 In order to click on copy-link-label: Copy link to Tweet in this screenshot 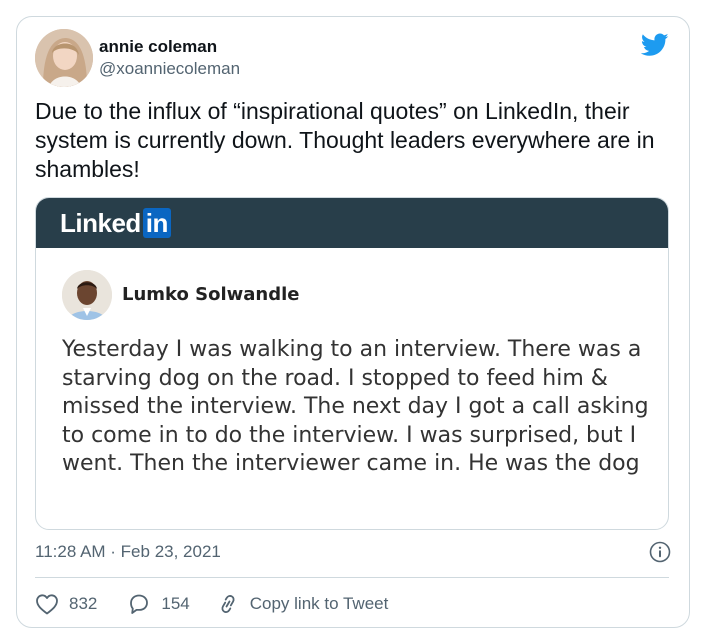, I will do `click(319, 603)`.